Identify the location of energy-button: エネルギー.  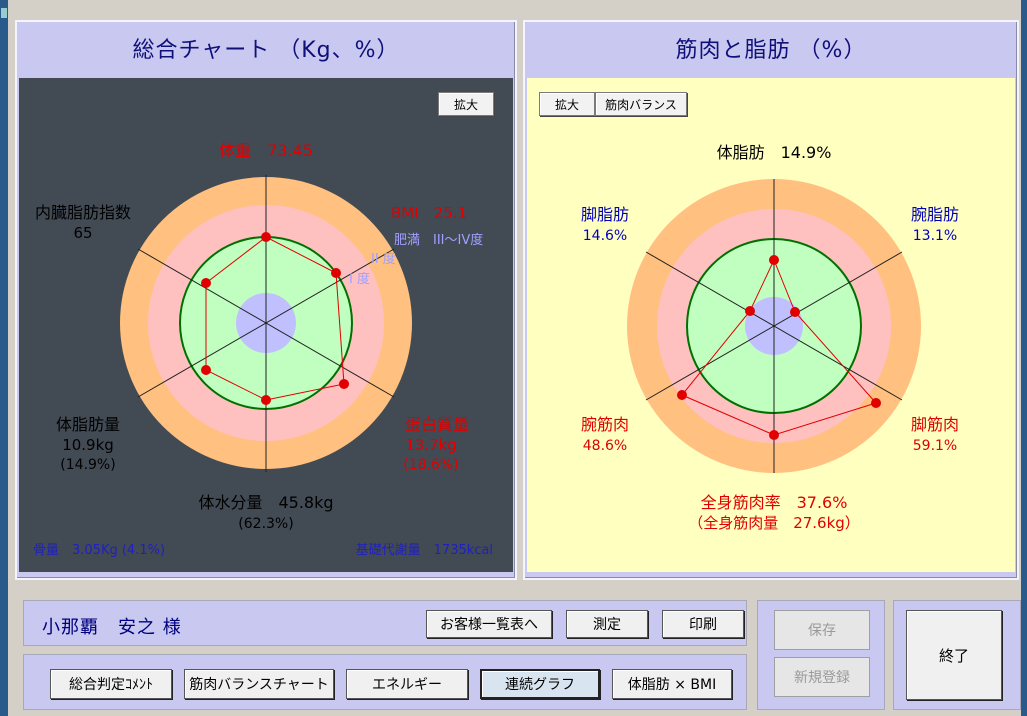
(407, 684).